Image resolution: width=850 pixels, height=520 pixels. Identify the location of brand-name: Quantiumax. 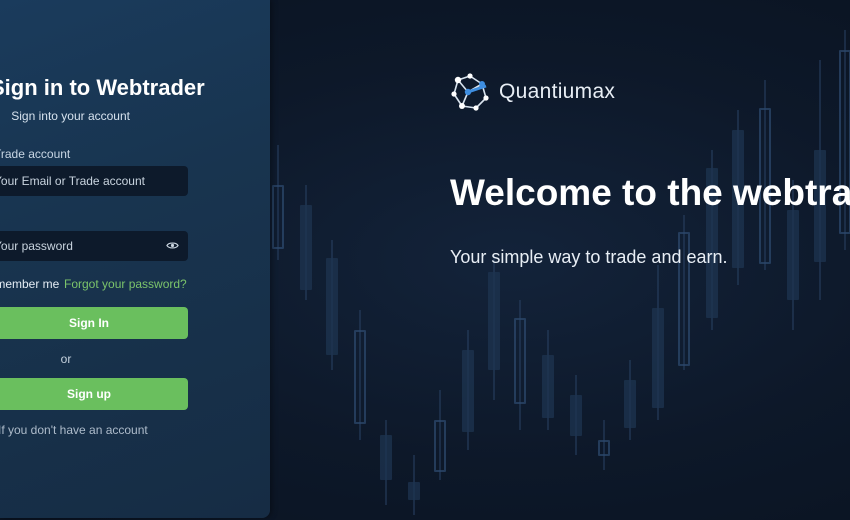
(557, 91).